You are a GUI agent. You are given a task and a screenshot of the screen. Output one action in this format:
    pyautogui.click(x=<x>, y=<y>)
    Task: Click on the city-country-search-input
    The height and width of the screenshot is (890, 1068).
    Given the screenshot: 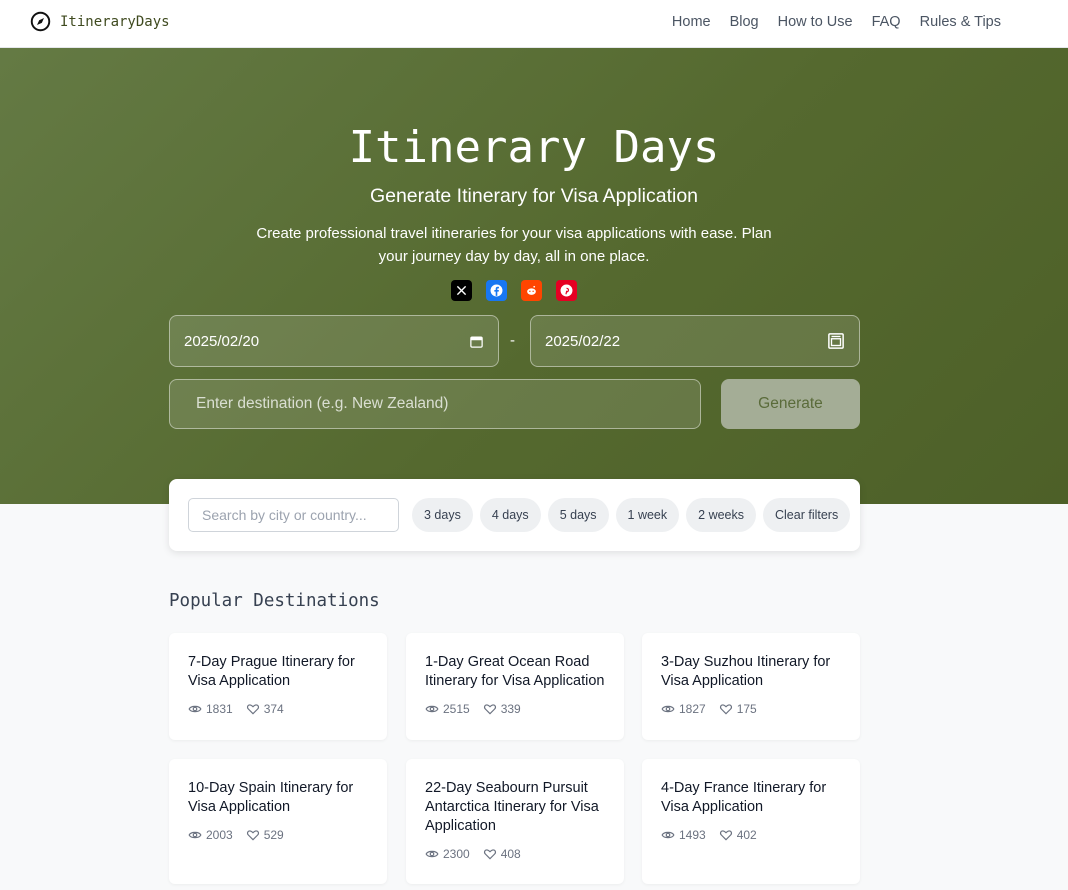 What is the action you would take?
    pyautogui.click(x=293, y=515)
    